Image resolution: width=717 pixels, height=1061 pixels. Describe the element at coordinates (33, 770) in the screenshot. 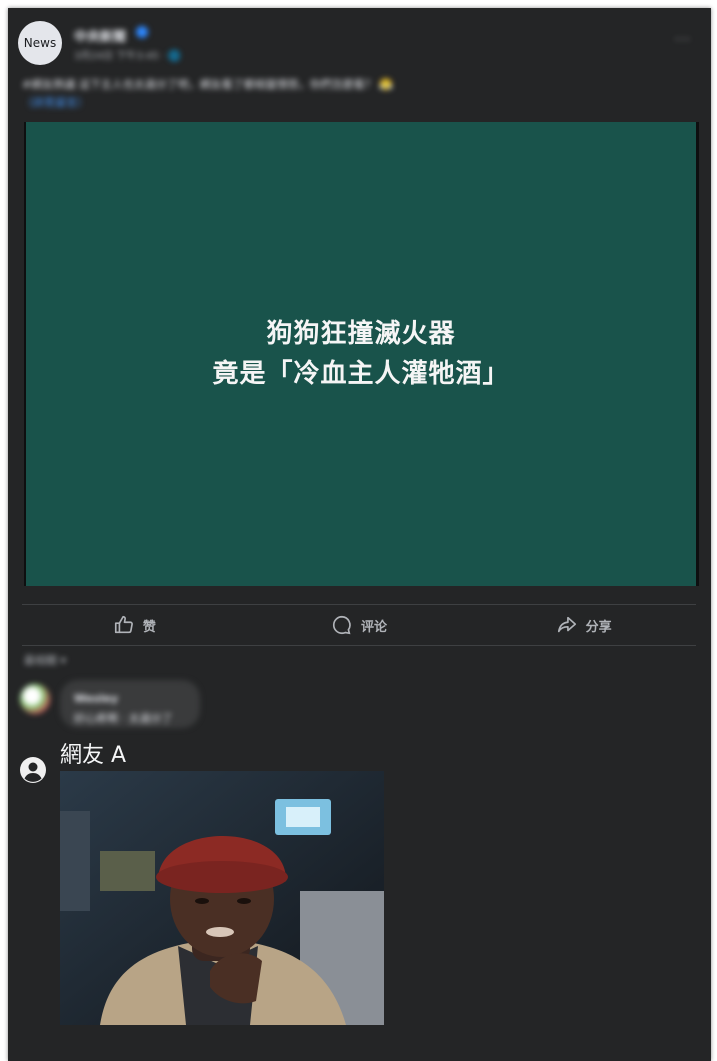

I see `user-icon` at that location.